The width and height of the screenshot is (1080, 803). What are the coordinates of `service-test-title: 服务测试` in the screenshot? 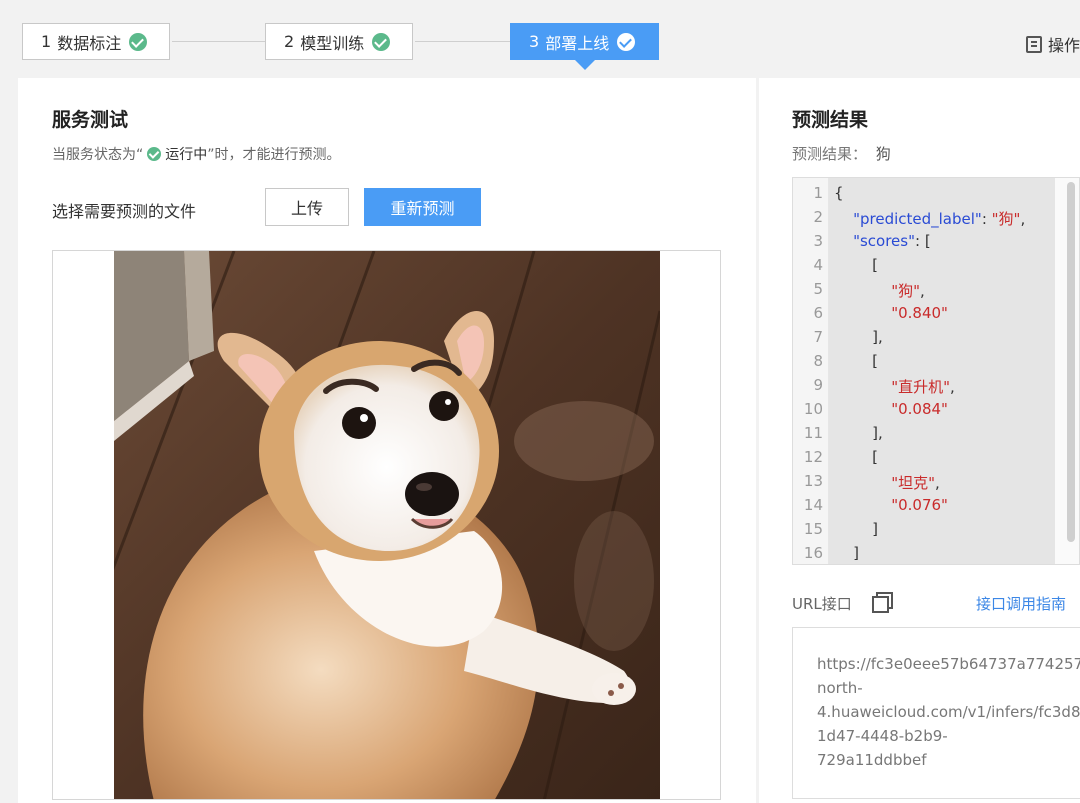 It's located at (90, 120).